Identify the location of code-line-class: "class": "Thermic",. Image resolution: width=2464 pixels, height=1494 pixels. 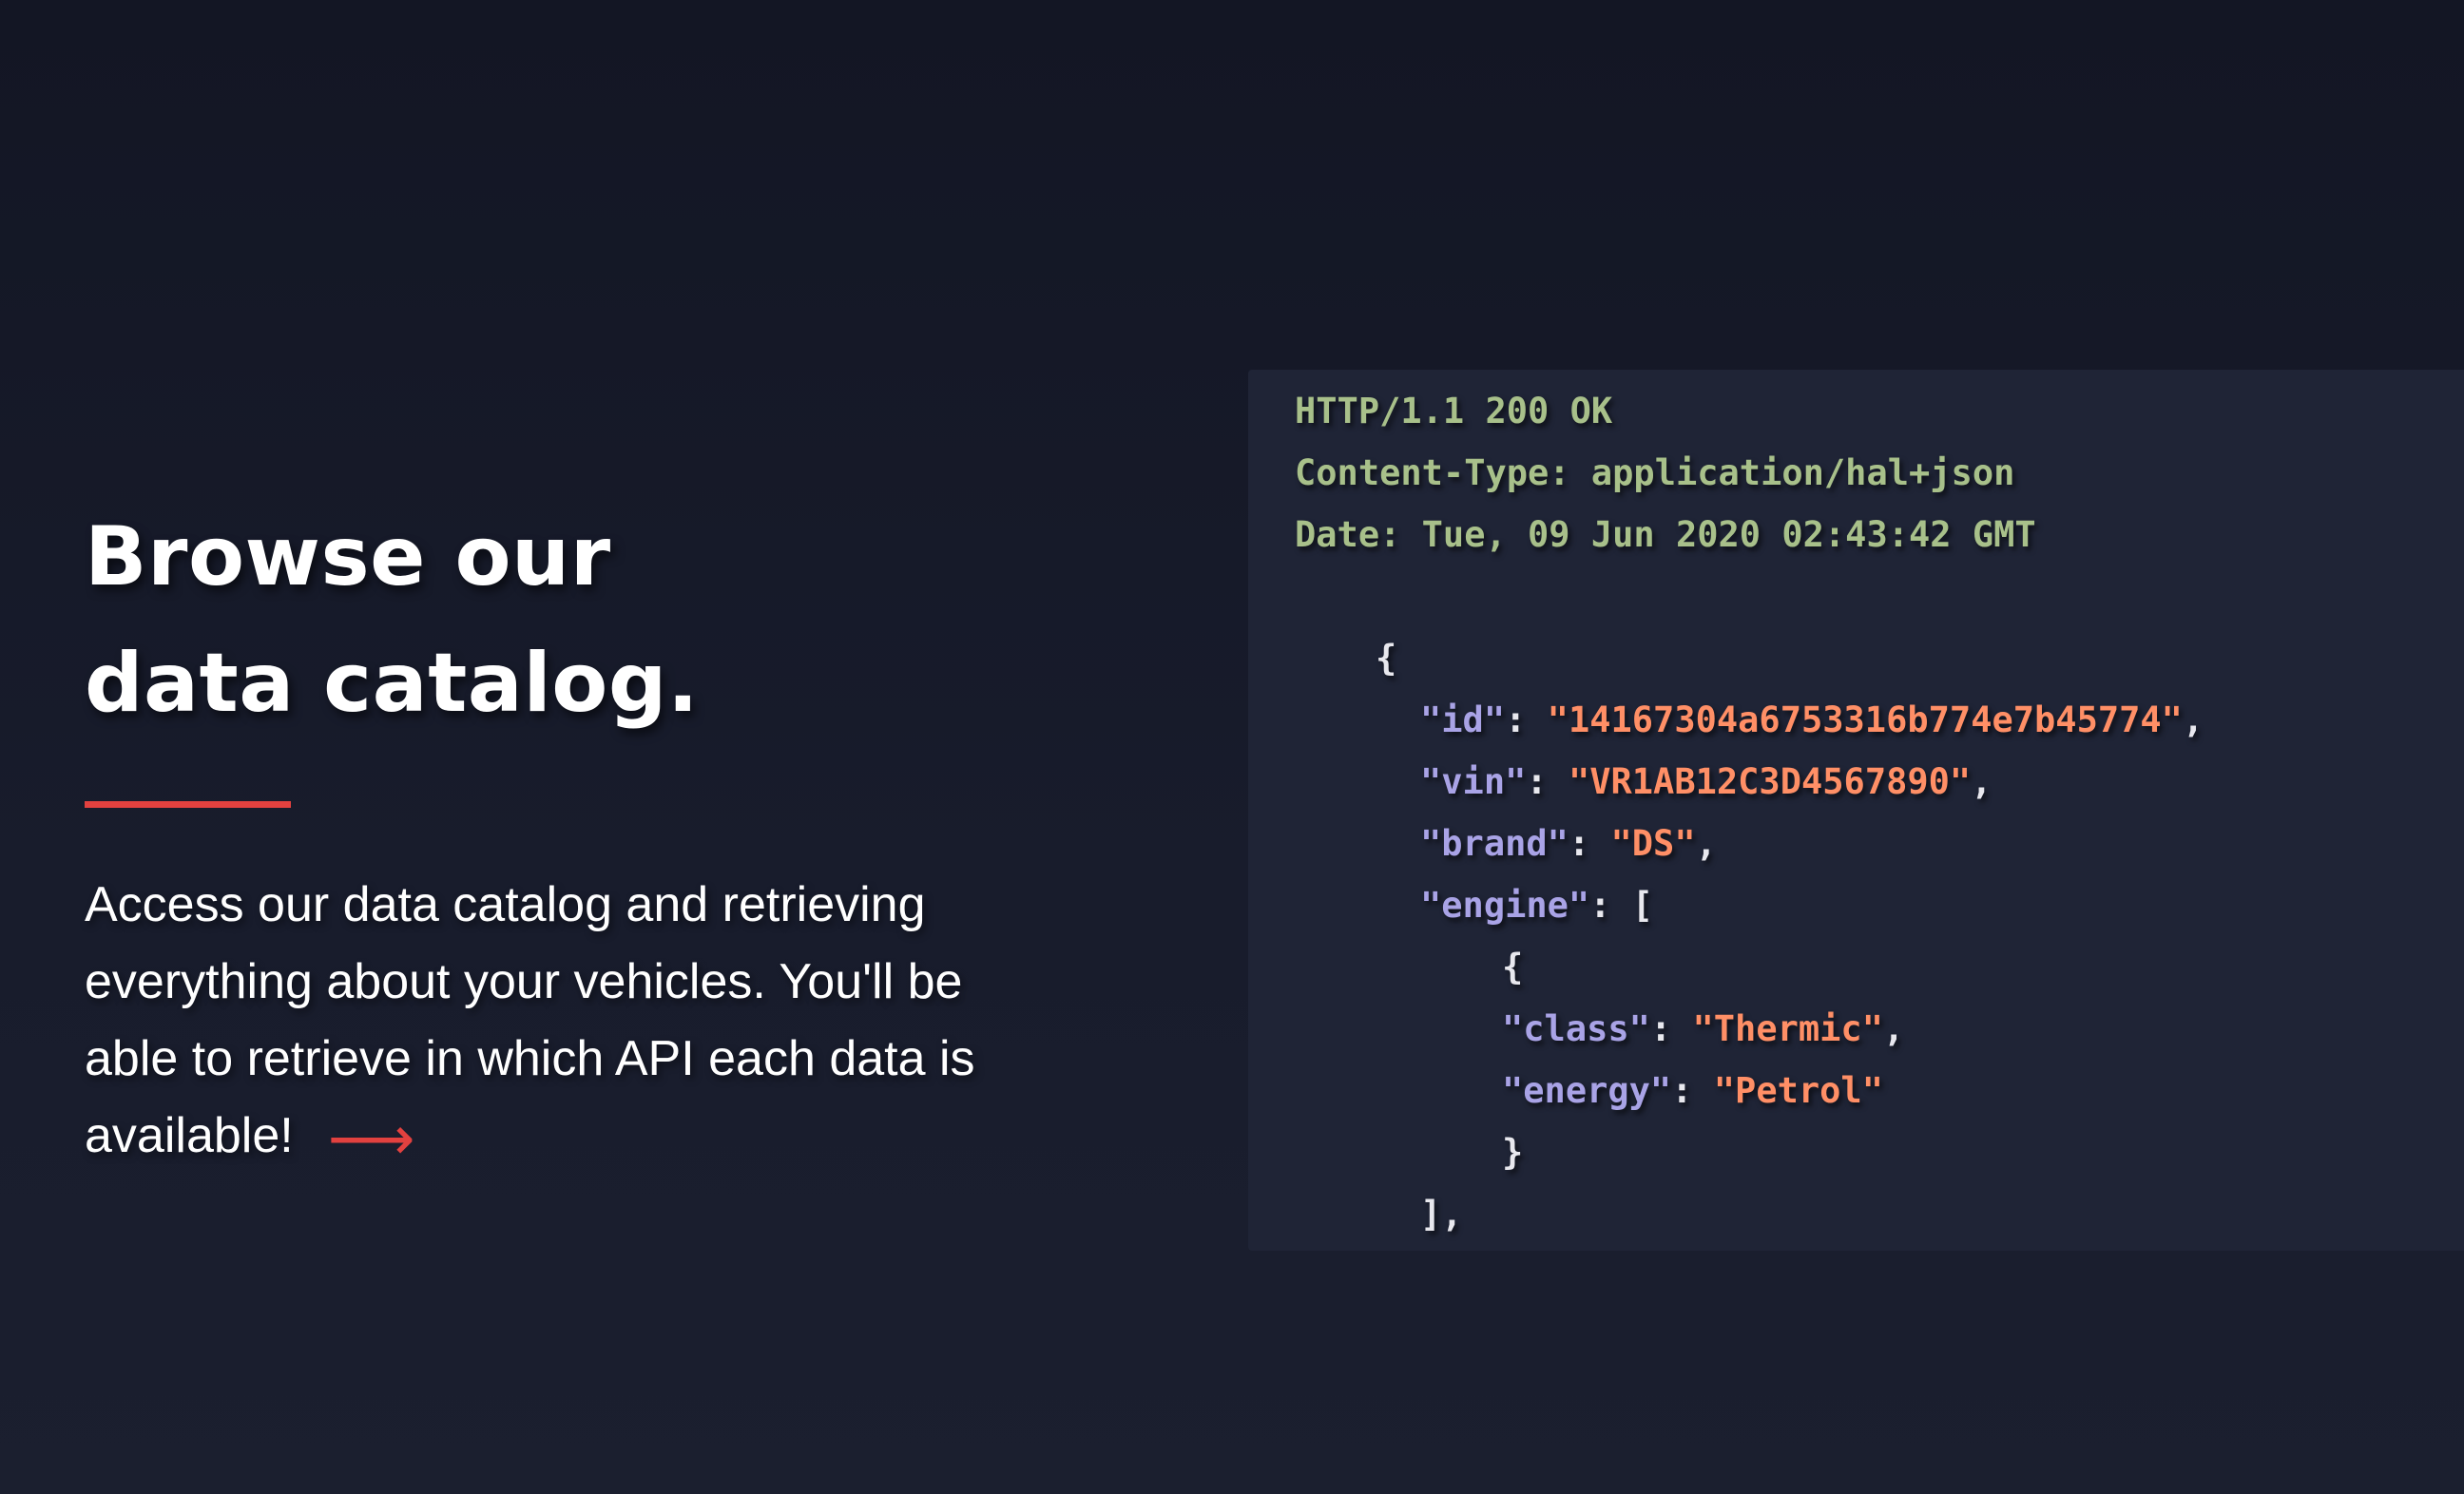
(1704, 1028).